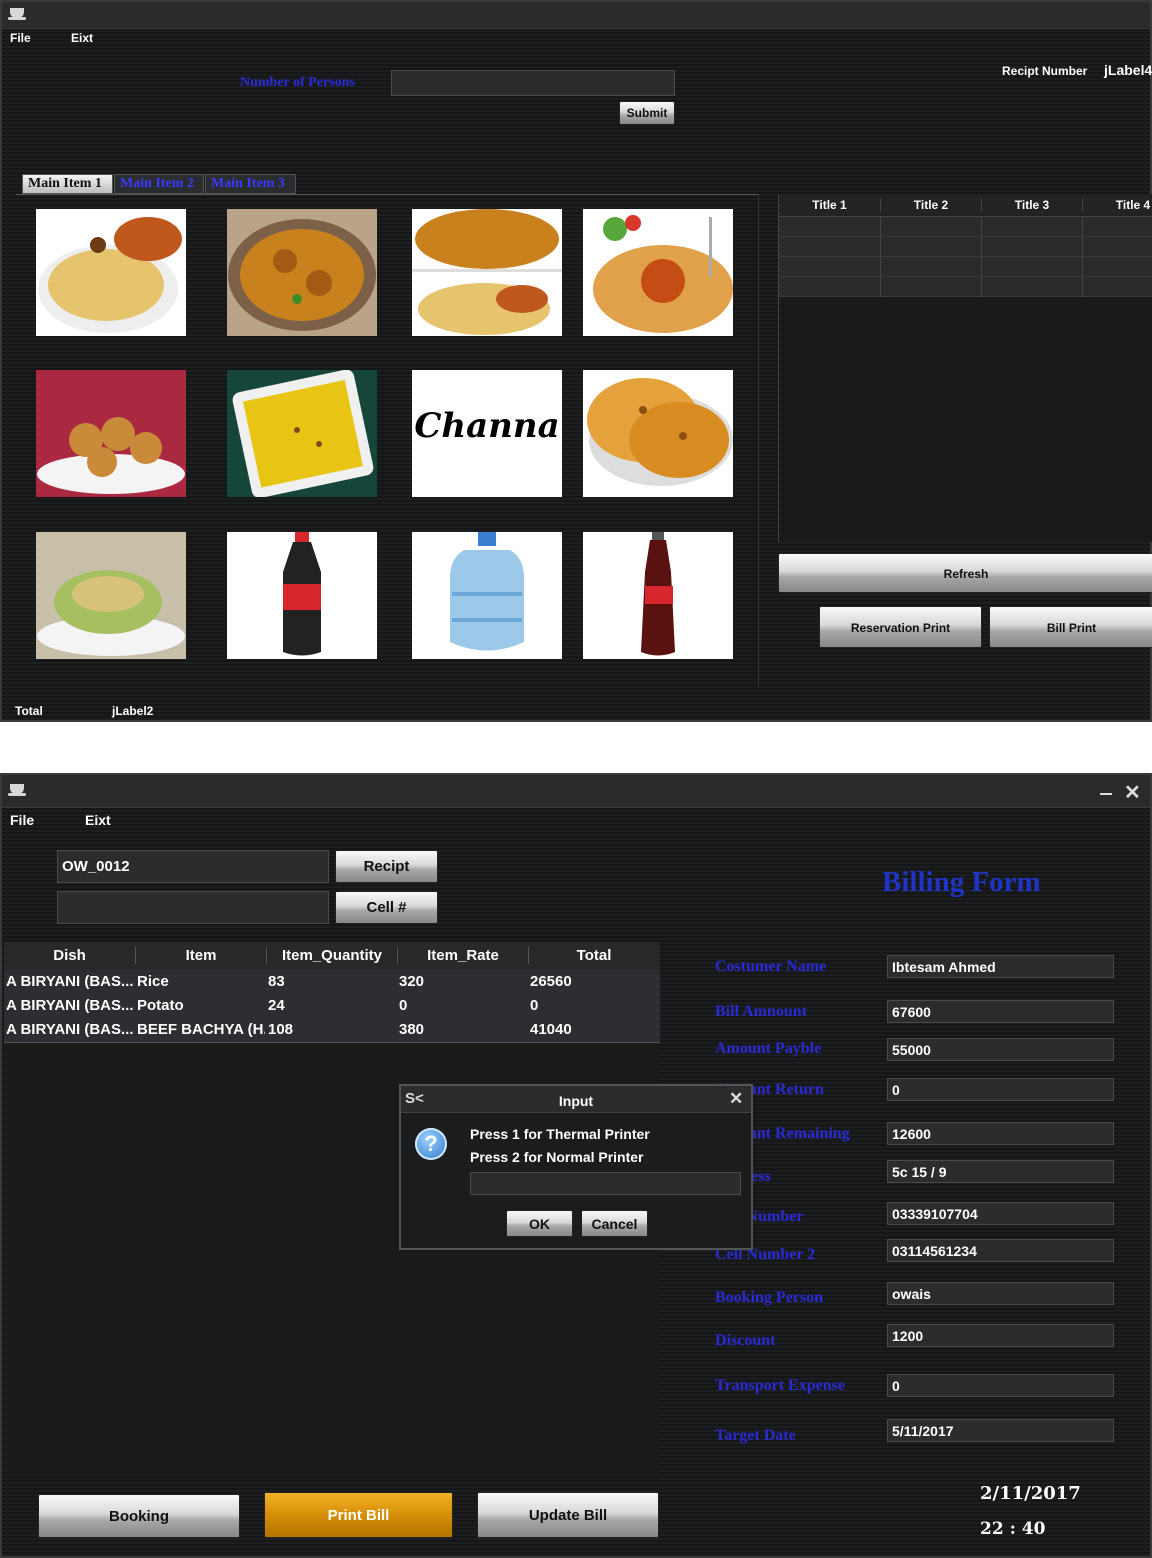 Image resolution: width=1152 pixels, height=1558 pixels. Describe the element at coordinates (29, 711) in the screenshot. I see `total-label: Total` at that location.